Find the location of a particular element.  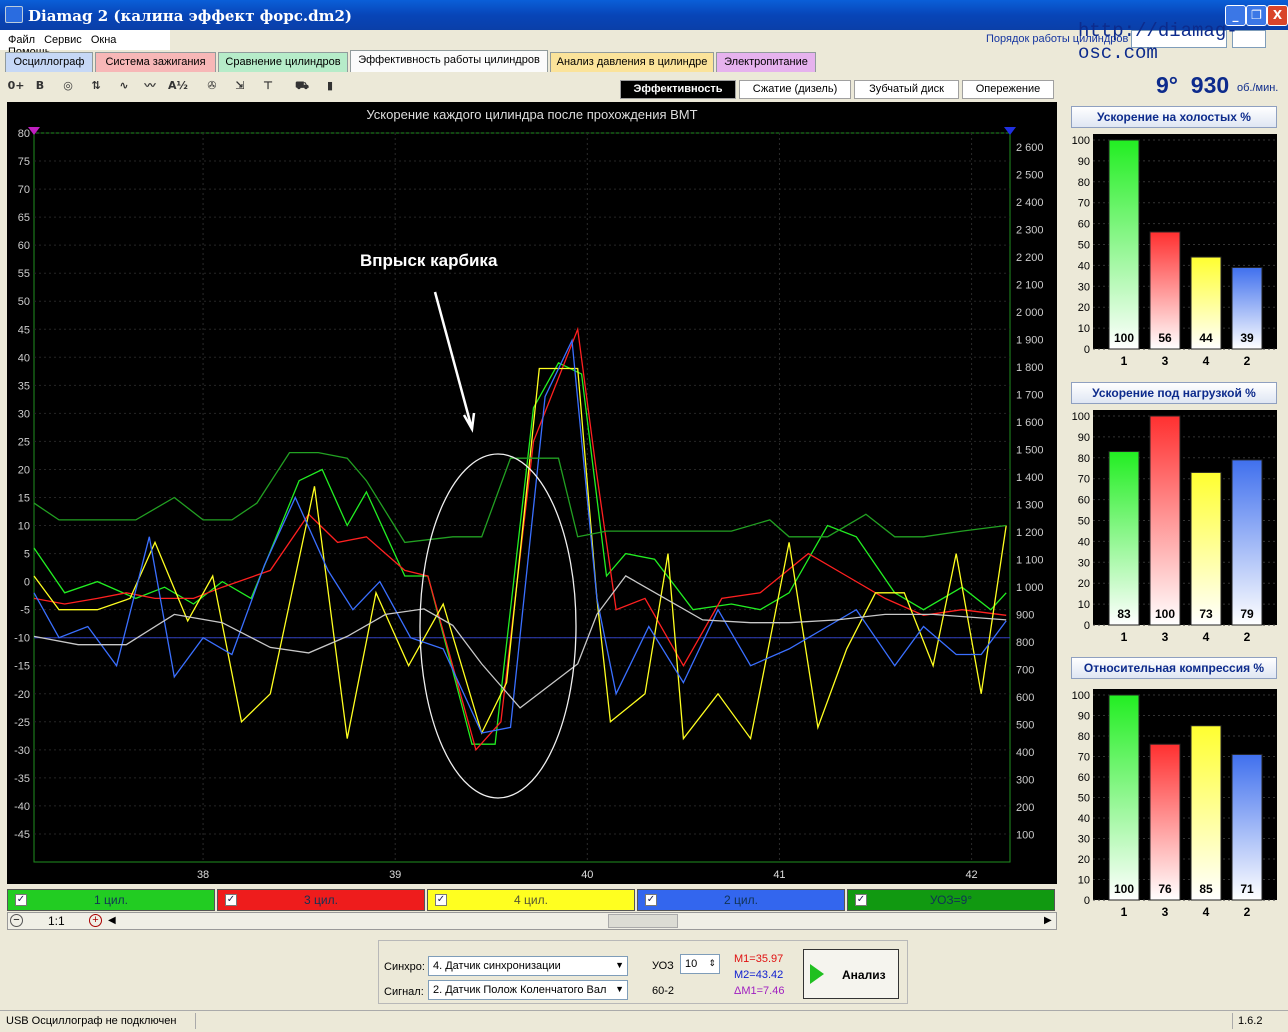

zoom-in-icon: + is located at coordinates (95, 920).